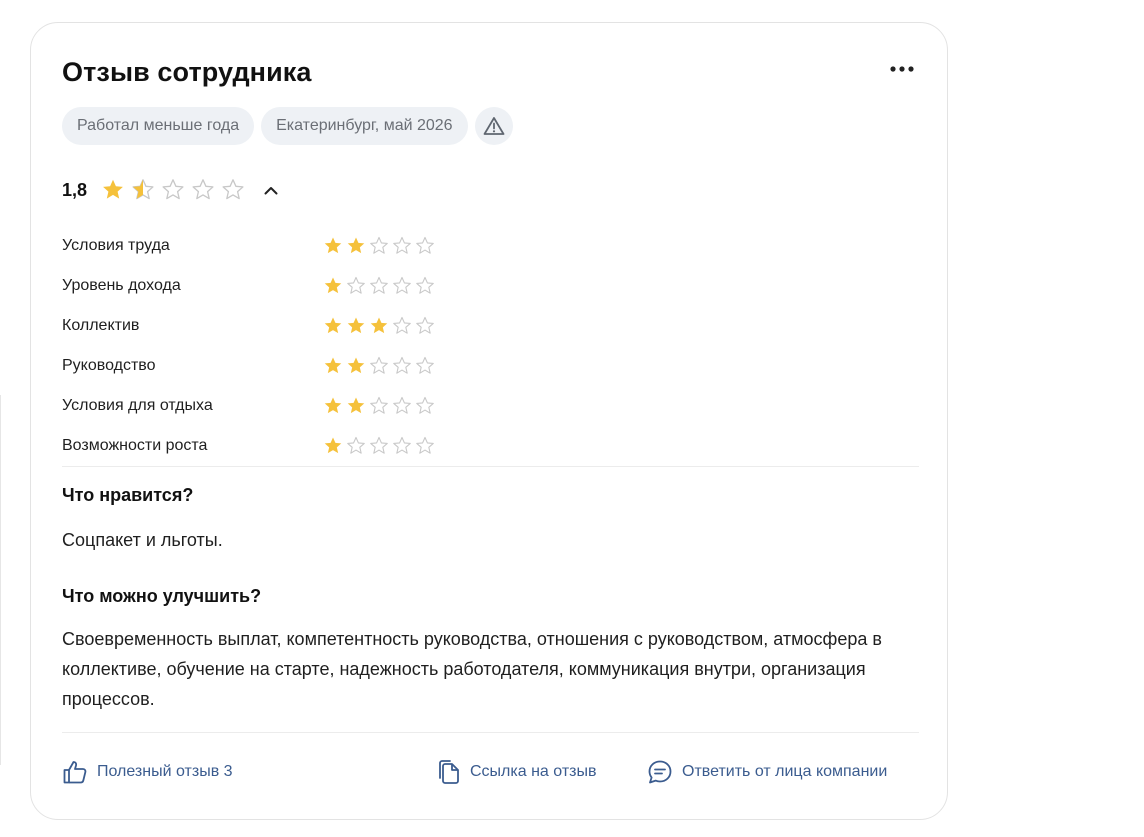 The height and width of the screenshot is (837, 1144). What do you see at coordinates (121, 285) in the screenshot?
I see `rating-label: Уровень дохода` at bounding box center [121, 285].